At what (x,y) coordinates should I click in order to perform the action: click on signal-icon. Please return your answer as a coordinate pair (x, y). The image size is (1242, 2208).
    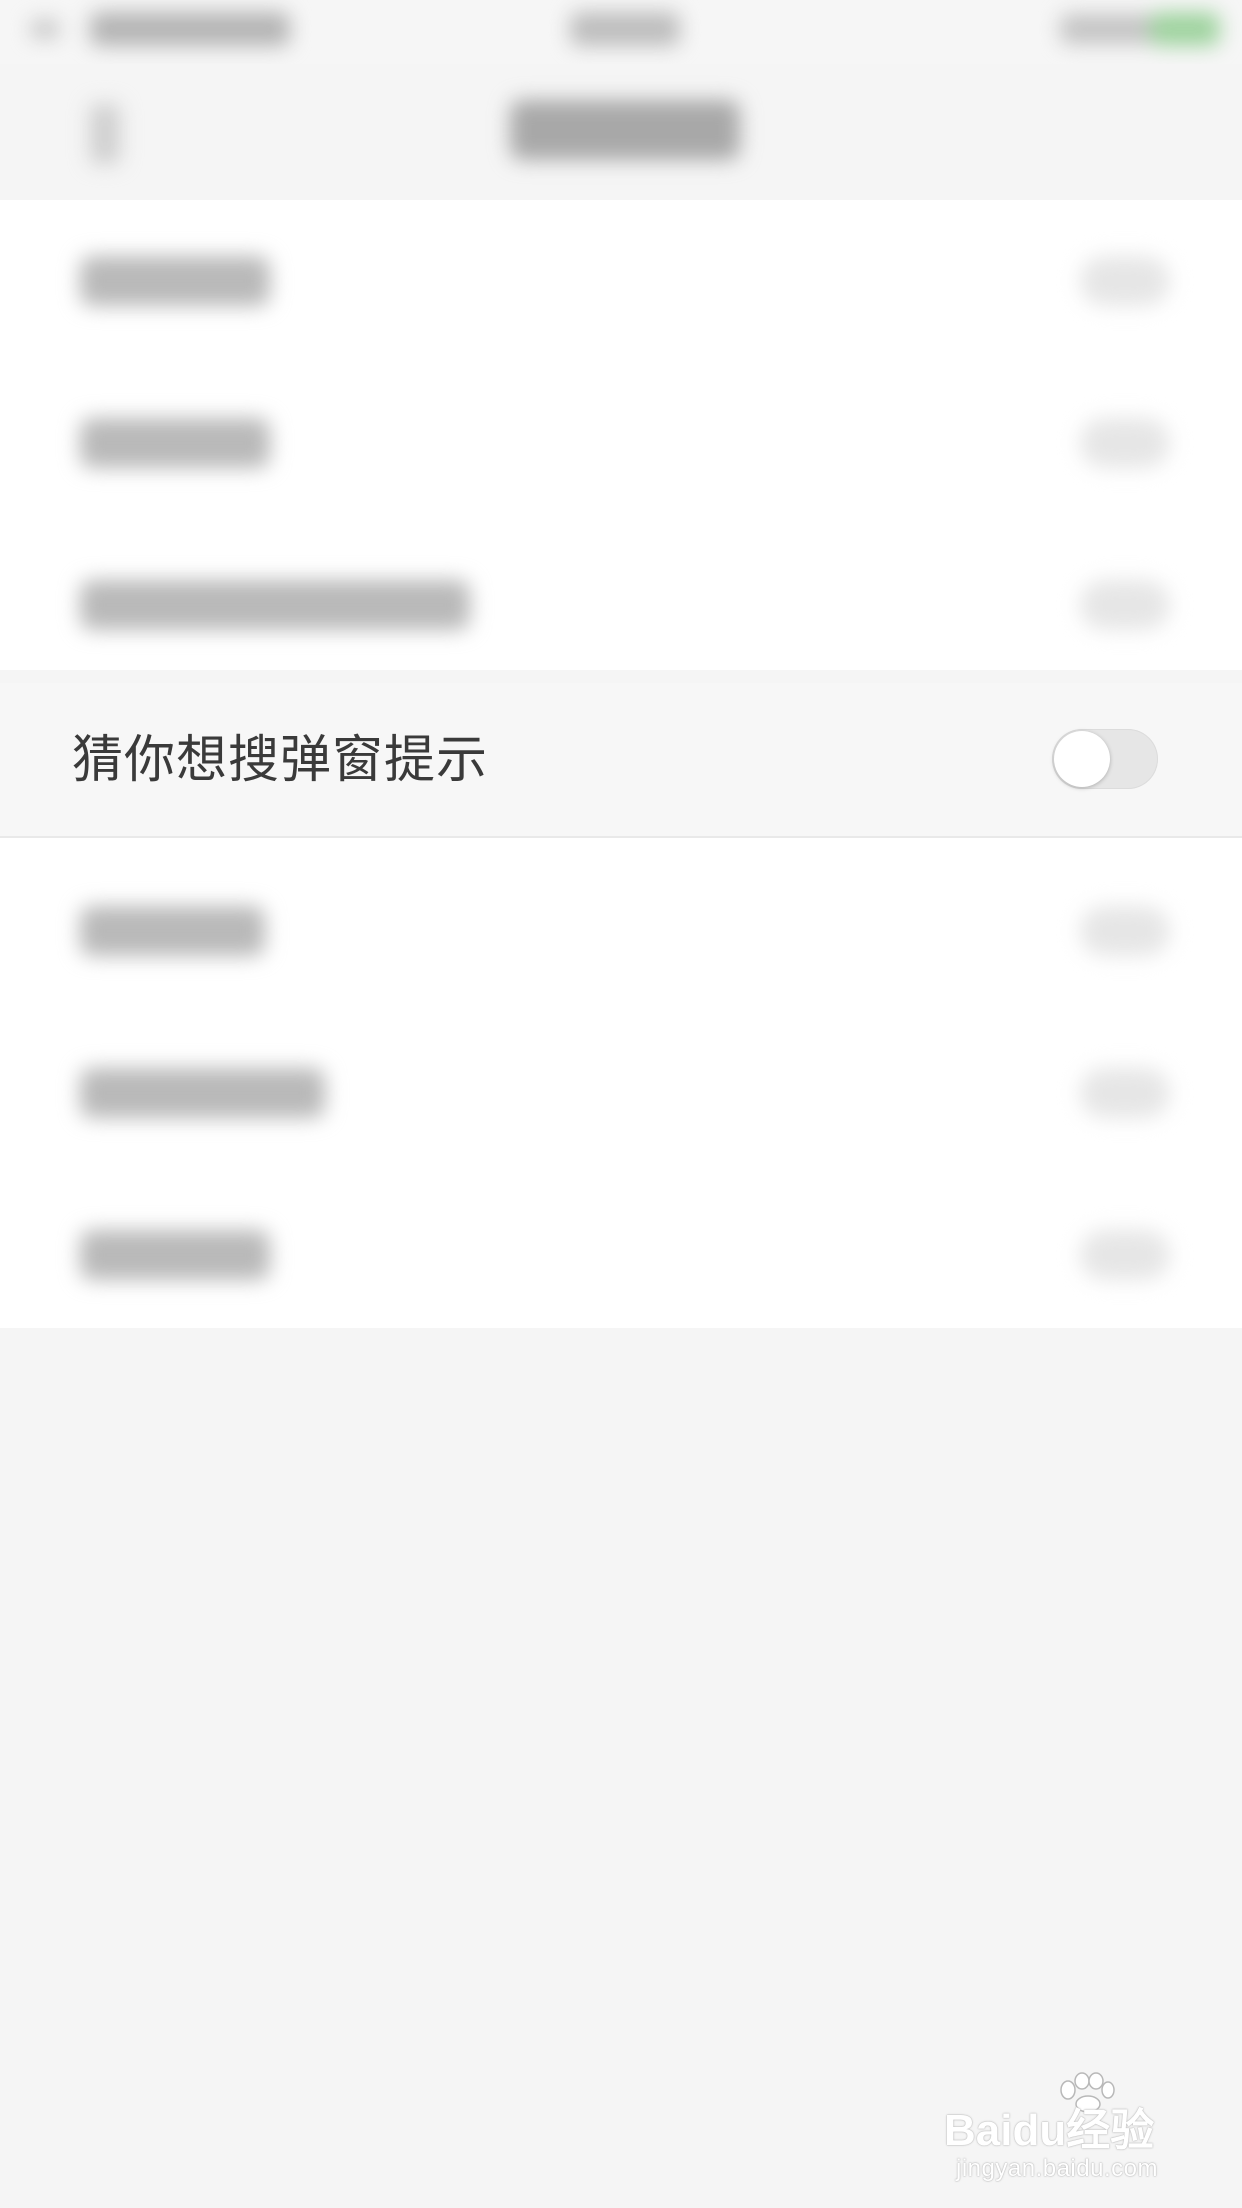
    Looking at the image, I should click on (45, 29).